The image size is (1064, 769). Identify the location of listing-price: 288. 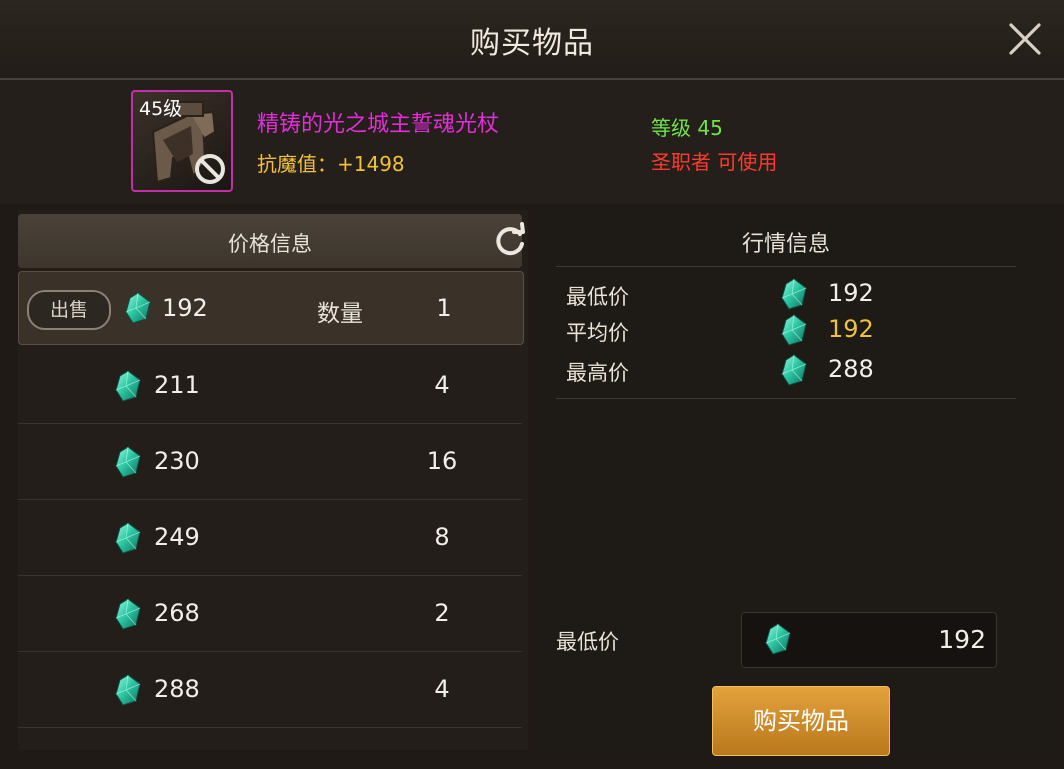
(177, 689).